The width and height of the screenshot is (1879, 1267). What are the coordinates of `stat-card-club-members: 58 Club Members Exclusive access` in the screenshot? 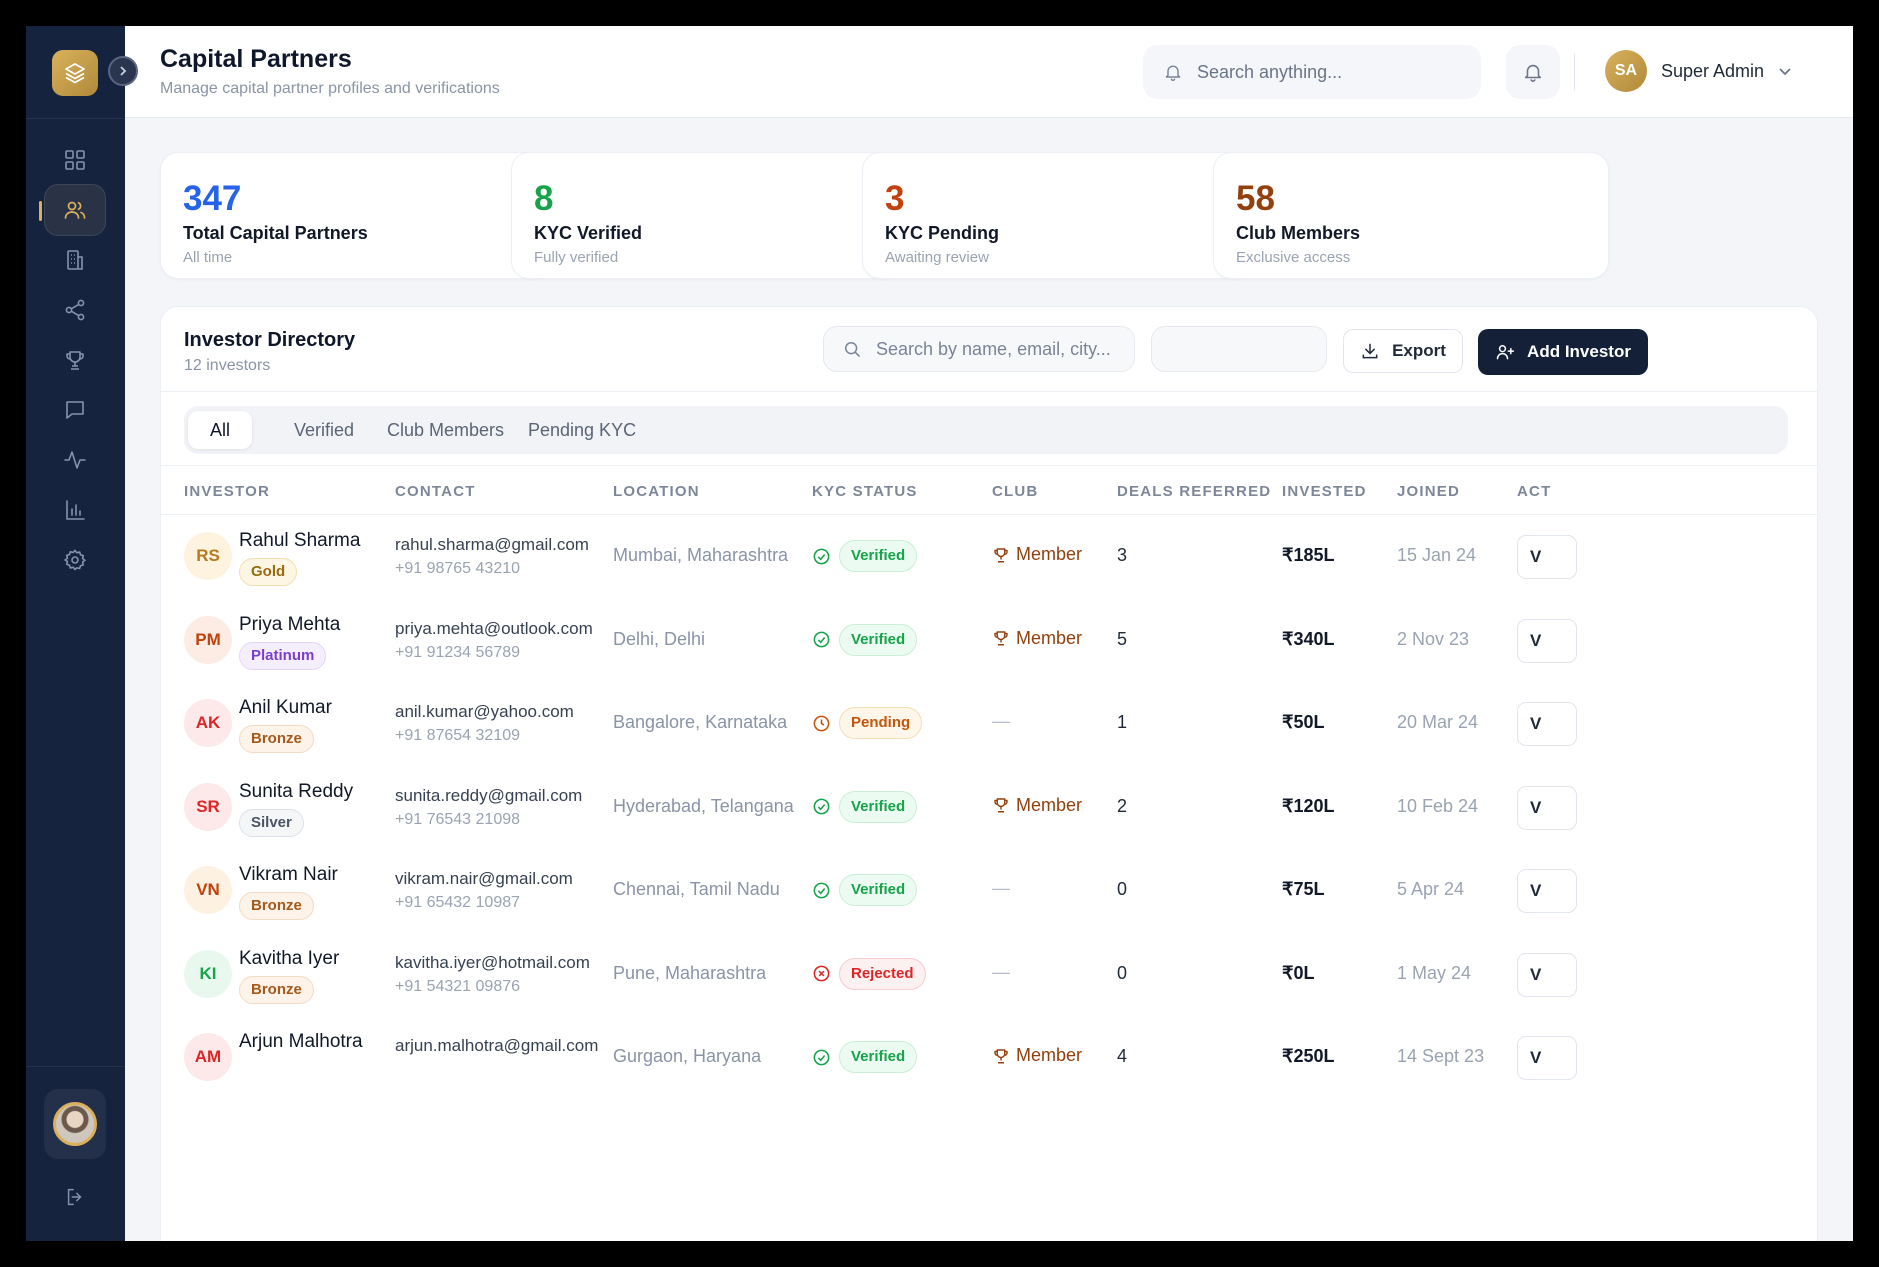 It's located at (1411, 215).